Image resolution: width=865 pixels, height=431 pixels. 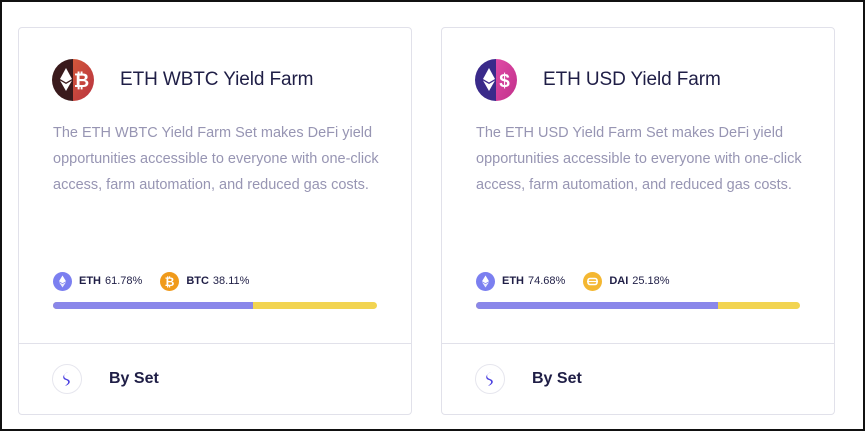 I want to click on allocation-btc: ₿ BTC 38.11%, so click(x=205, y=281).